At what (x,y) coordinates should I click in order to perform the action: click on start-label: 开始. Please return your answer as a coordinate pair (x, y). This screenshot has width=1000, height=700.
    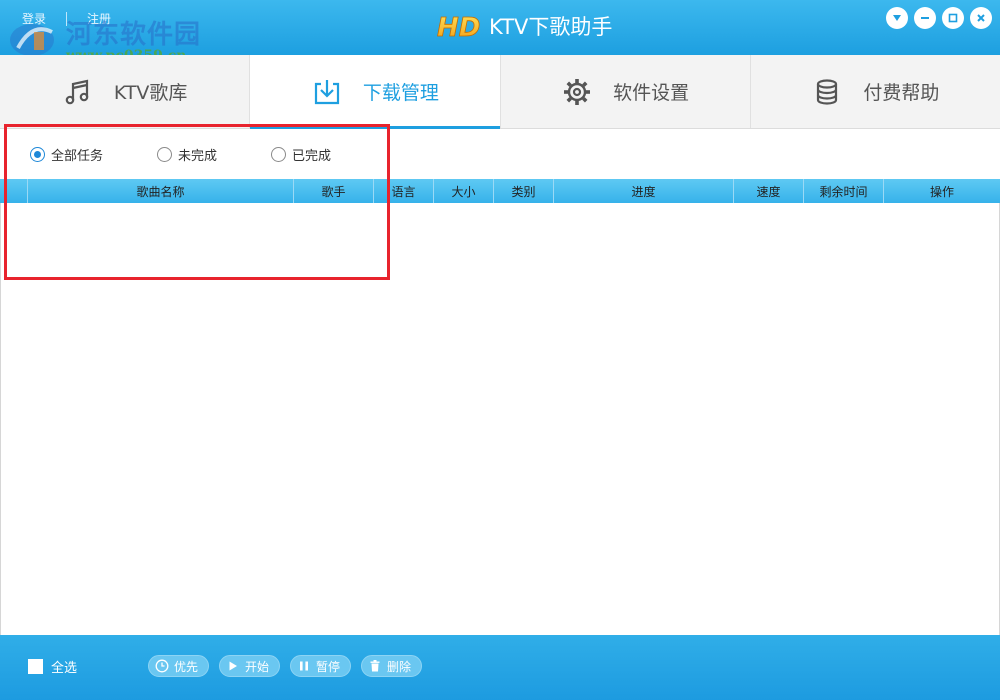
    Looking at the image, I should click on (257, 666).